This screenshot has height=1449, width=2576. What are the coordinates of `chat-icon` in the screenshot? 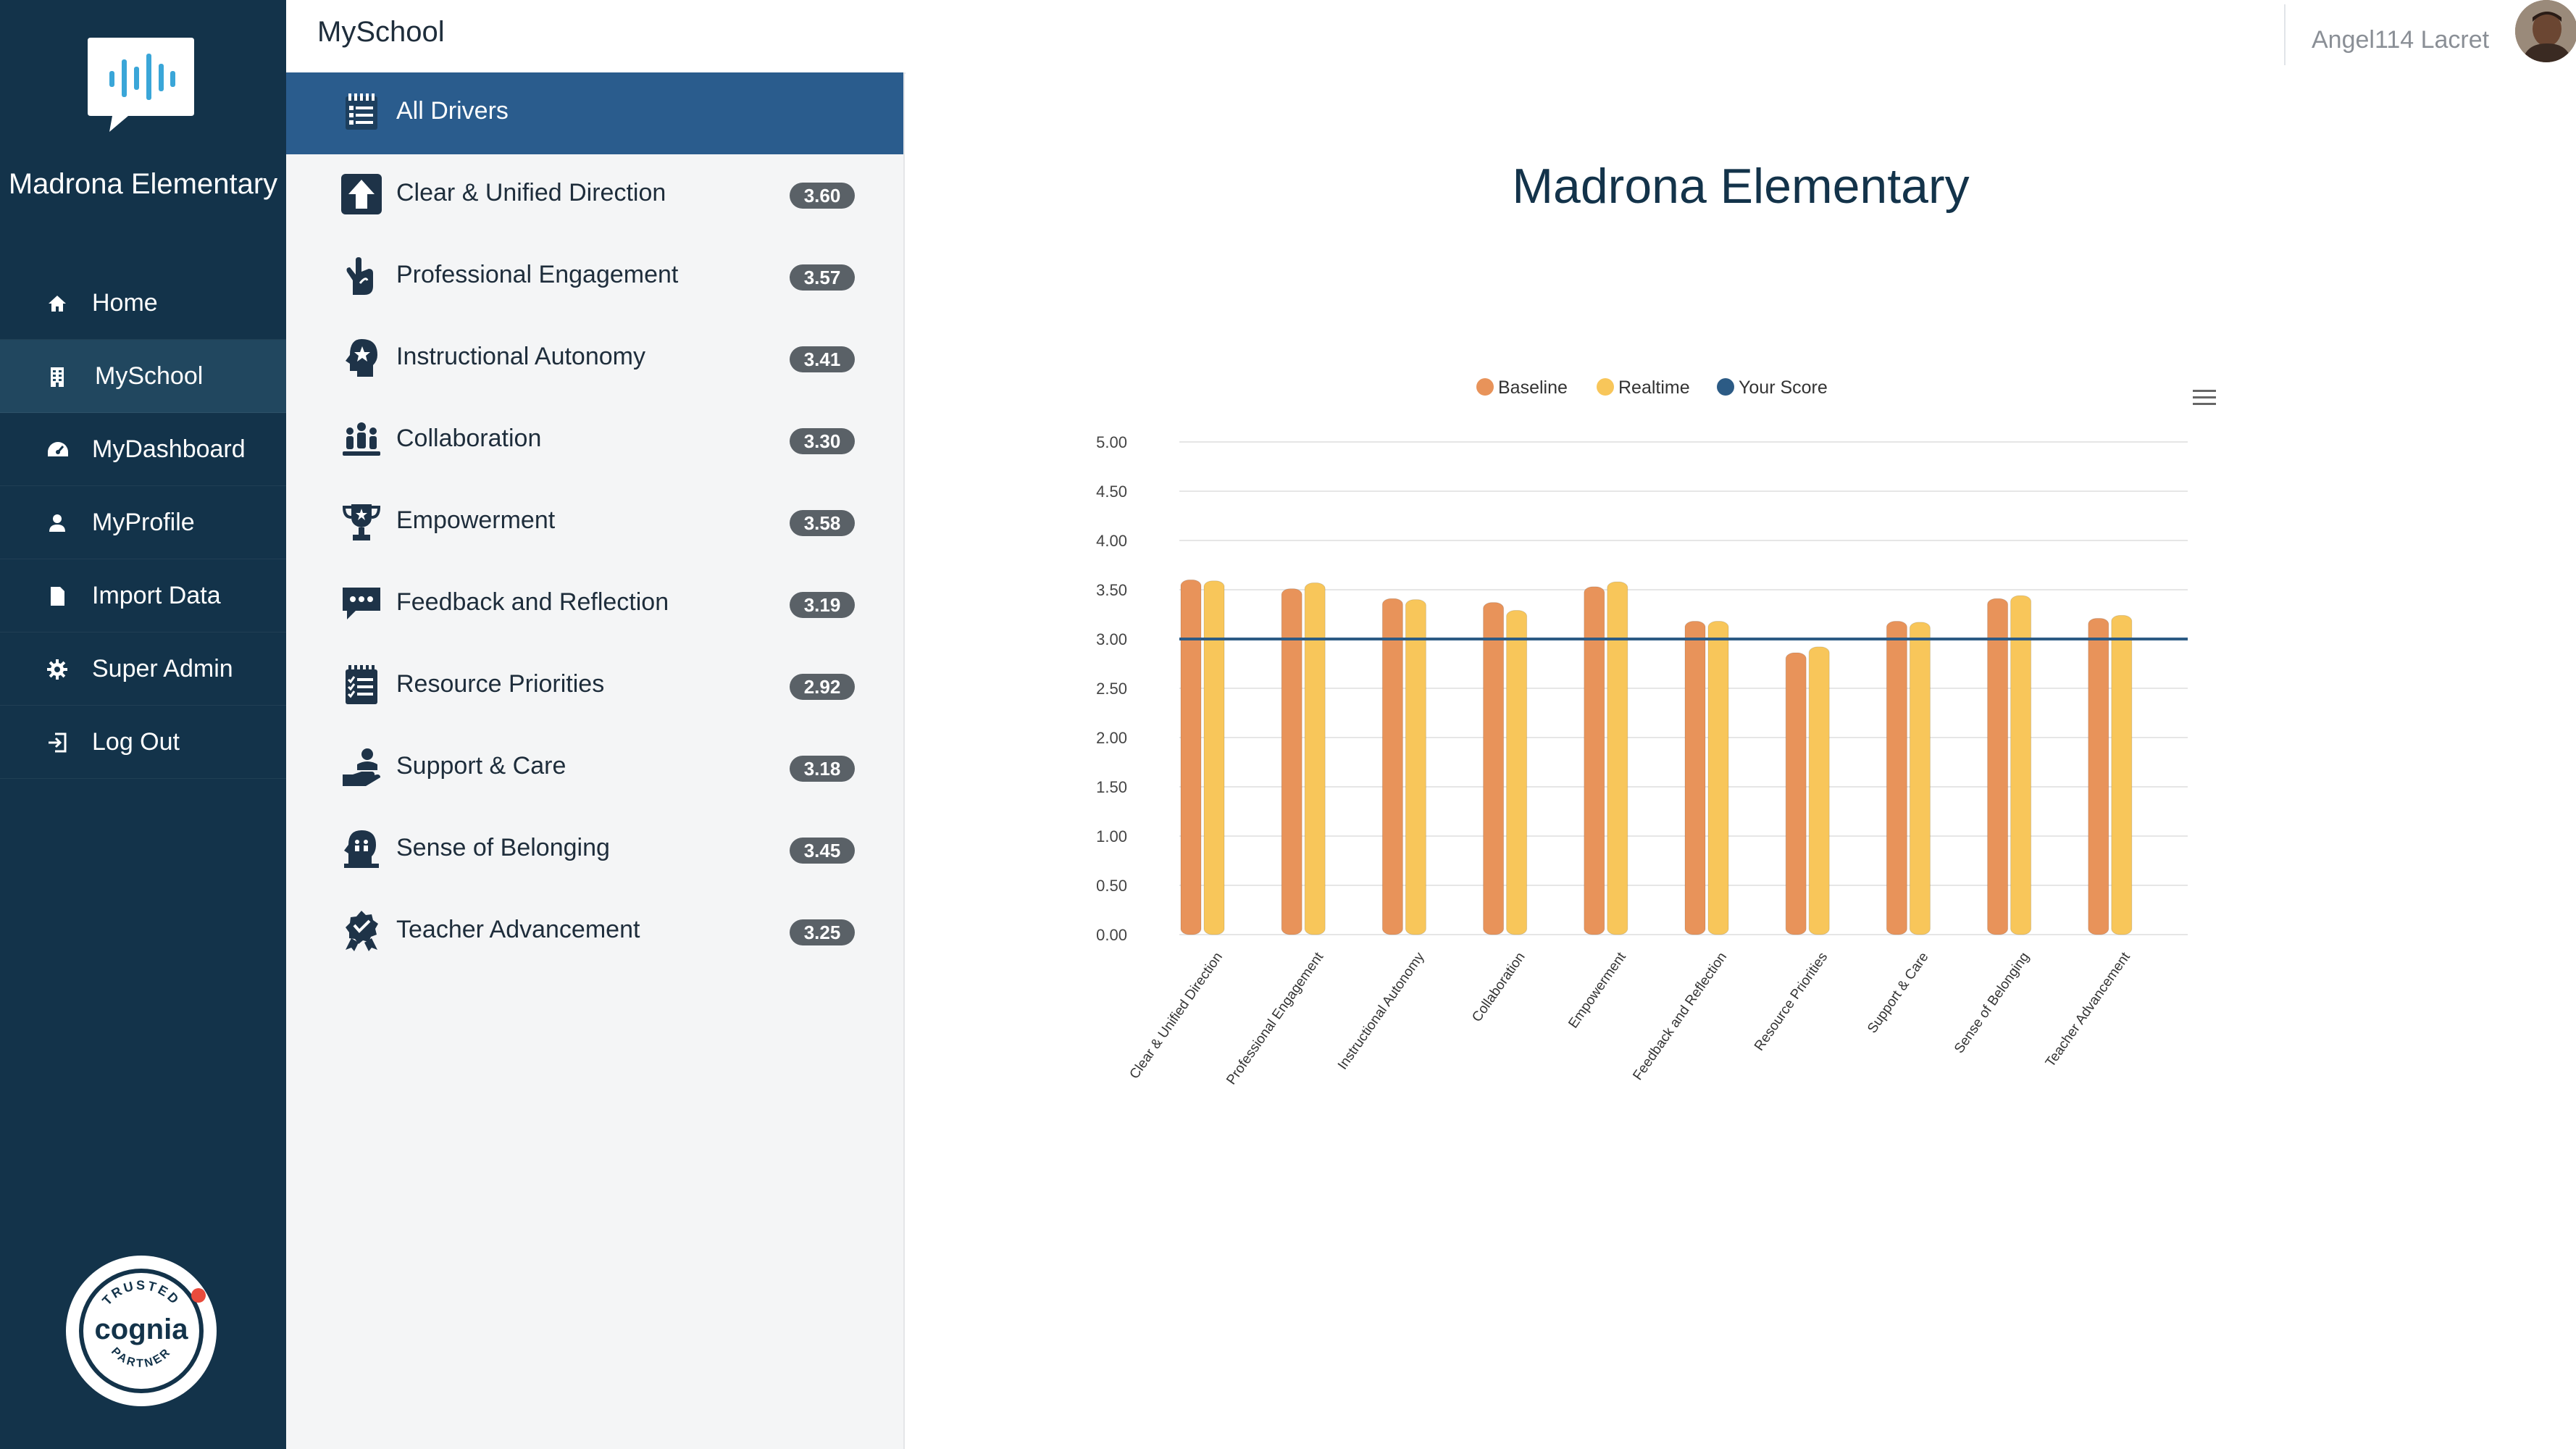 It's located at (361, 604).